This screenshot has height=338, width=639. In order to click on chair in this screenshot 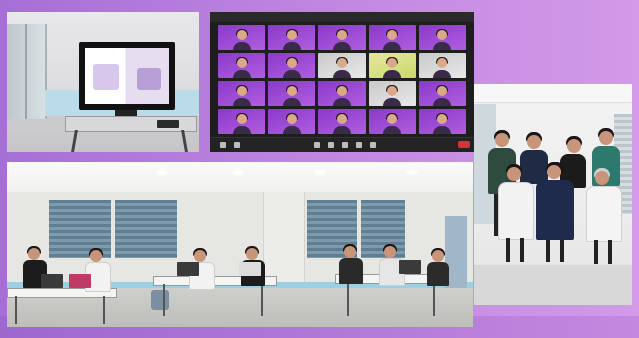, I will do `click(160, 300)`.